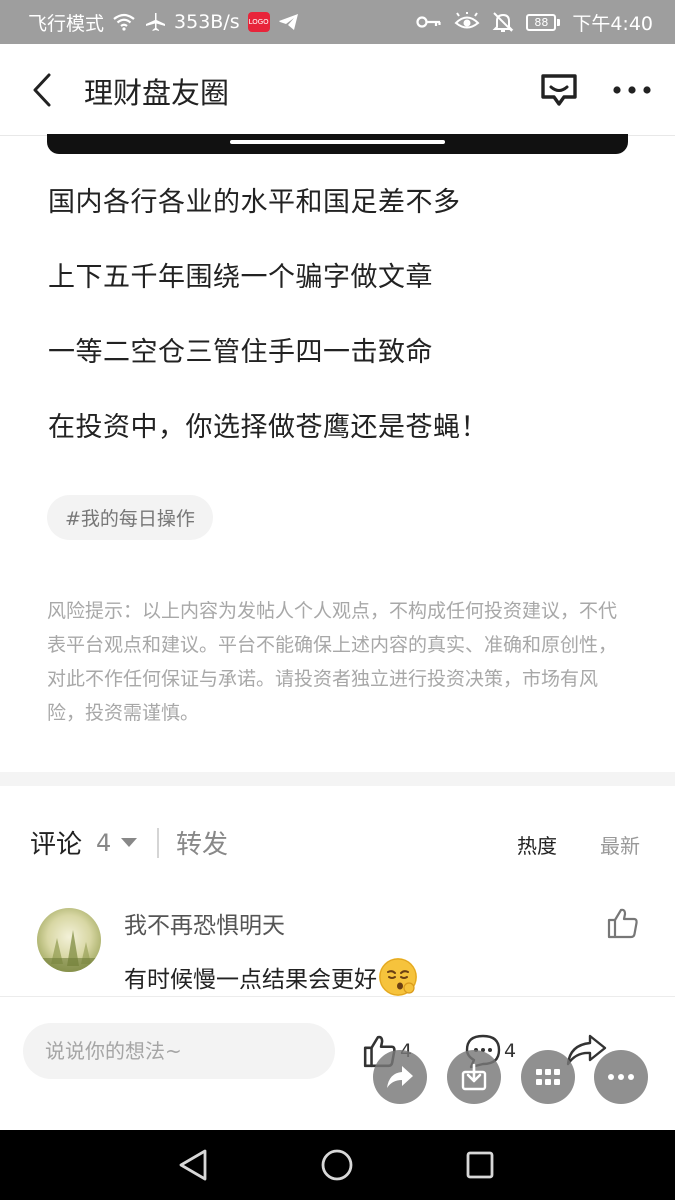 This screenshot has height=1200, width=675. What do you see at coordinates (429, 22) in the screenshot?
I see `key-icon` at bounding box center [429, 22].